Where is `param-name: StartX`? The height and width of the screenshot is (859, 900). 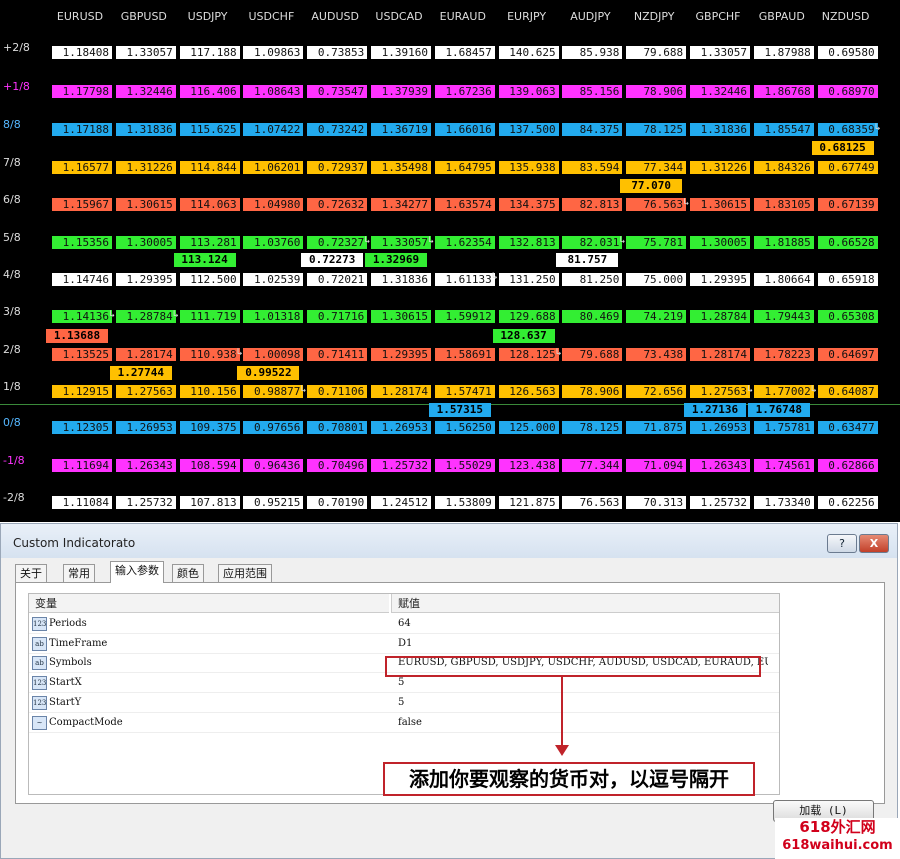
param-name: StartX is located at coordinates (65, 683).